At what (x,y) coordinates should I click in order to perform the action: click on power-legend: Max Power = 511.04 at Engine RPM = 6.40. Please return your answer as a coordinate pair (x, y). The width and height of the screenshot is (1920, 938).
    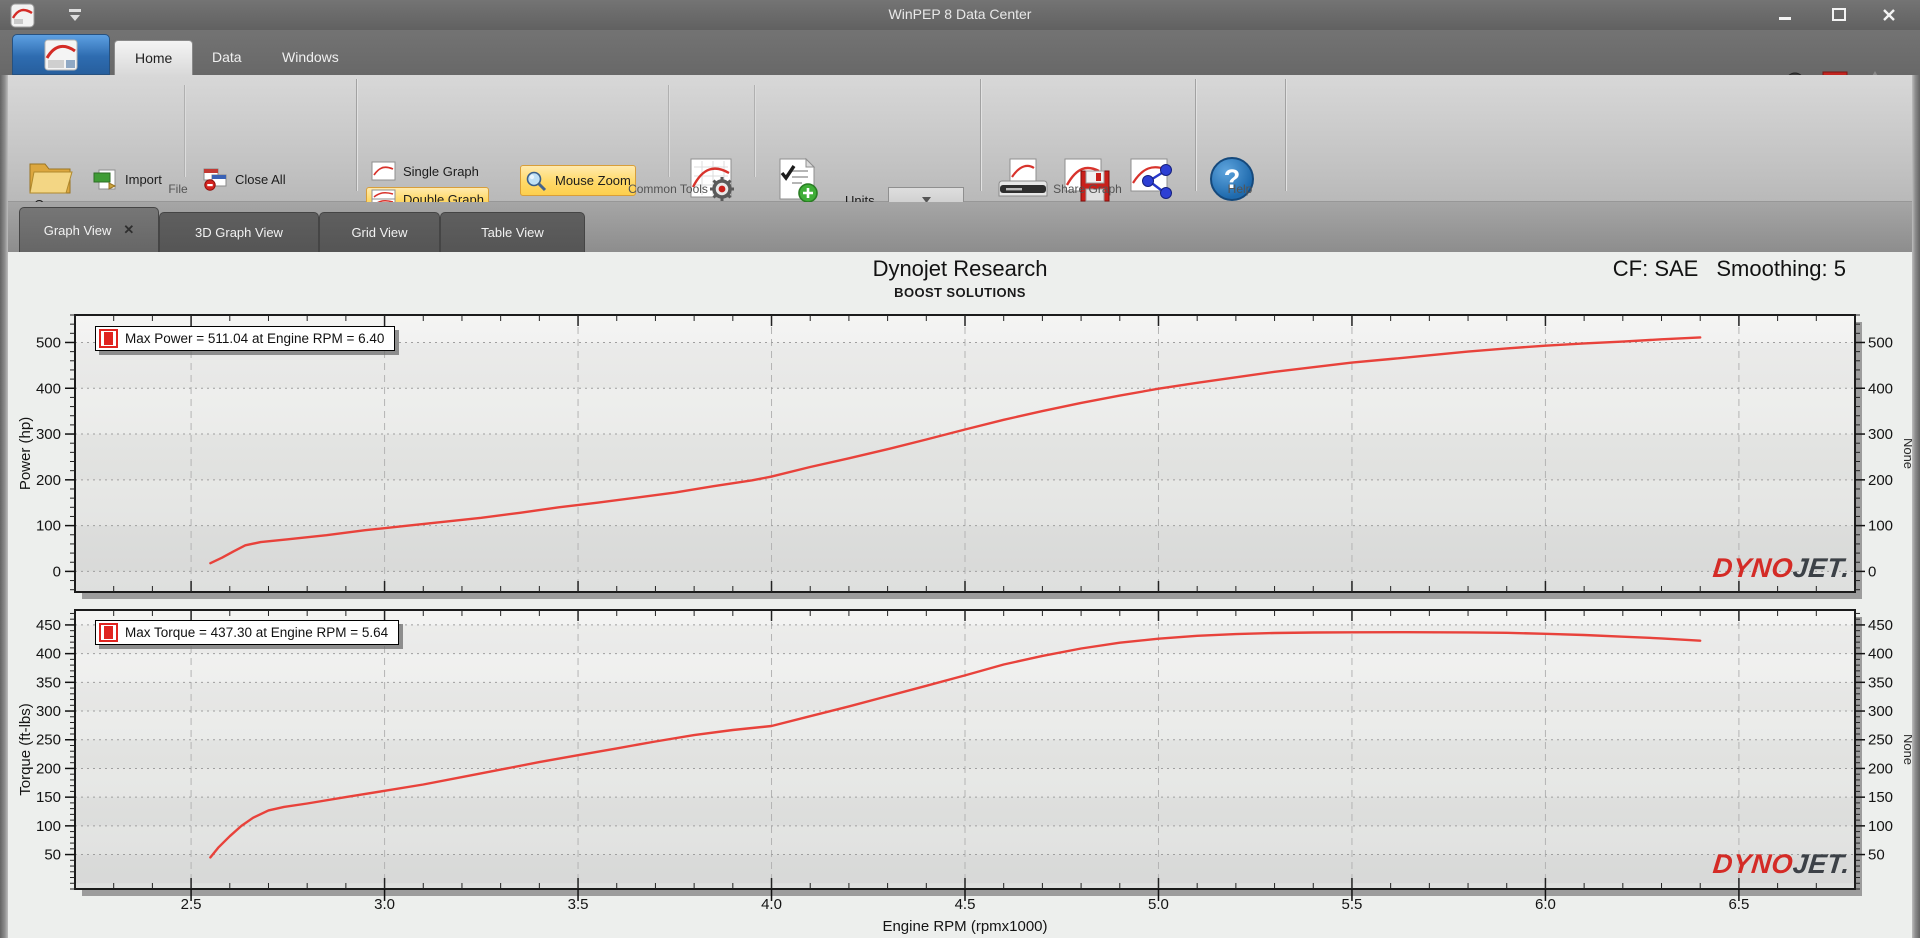
    Looking at the image, I should click on (245, 338).